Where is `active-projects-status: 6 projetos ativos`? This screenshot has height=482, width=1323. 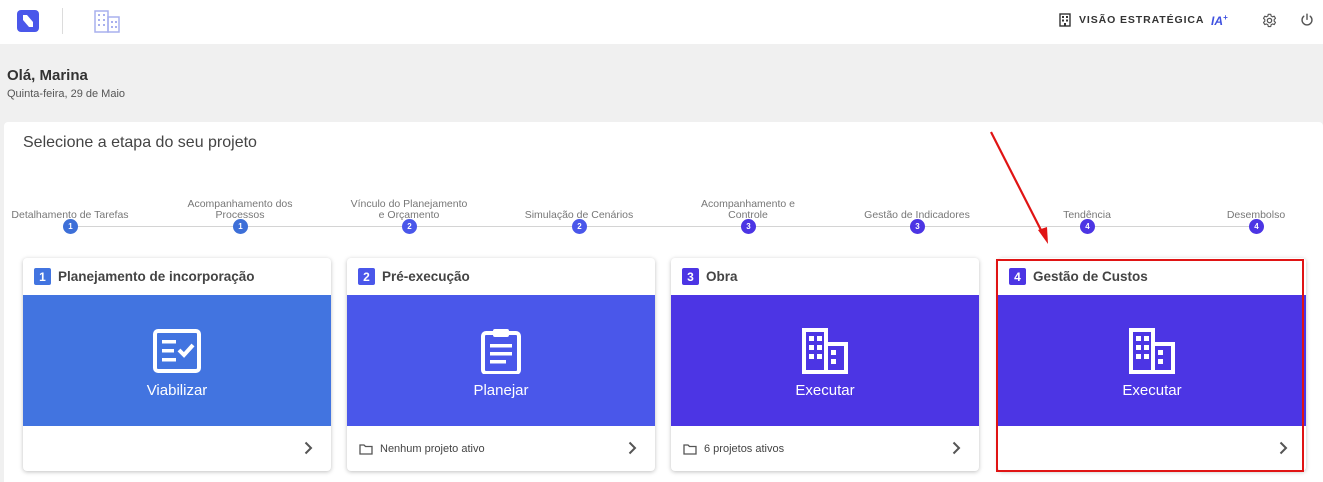
active-projects-status: 6 projetos ativos is located at coordinates (744, 448).